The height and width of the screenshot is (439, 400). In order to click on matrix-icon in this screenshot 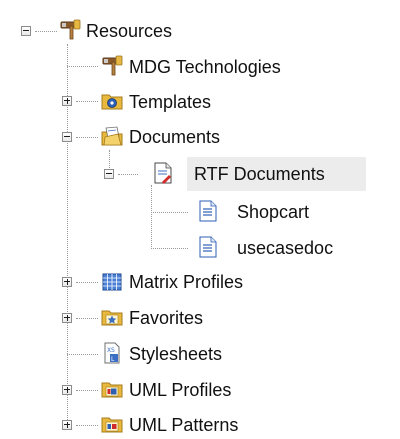, I will do `click(112, 282)`.